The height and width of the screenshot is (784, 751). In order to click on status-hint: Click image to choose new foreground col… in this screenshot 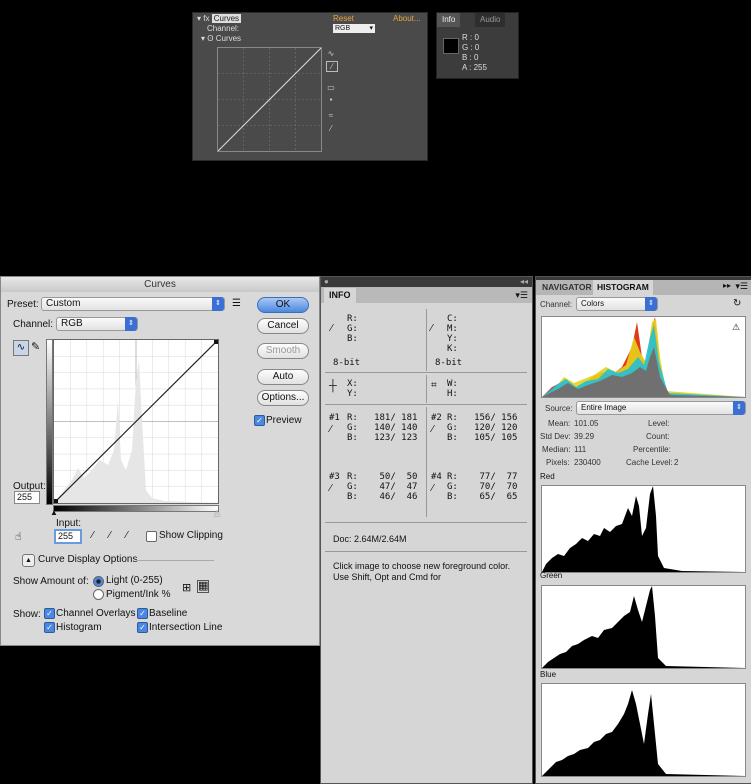, I will do `click(422, 571)`.